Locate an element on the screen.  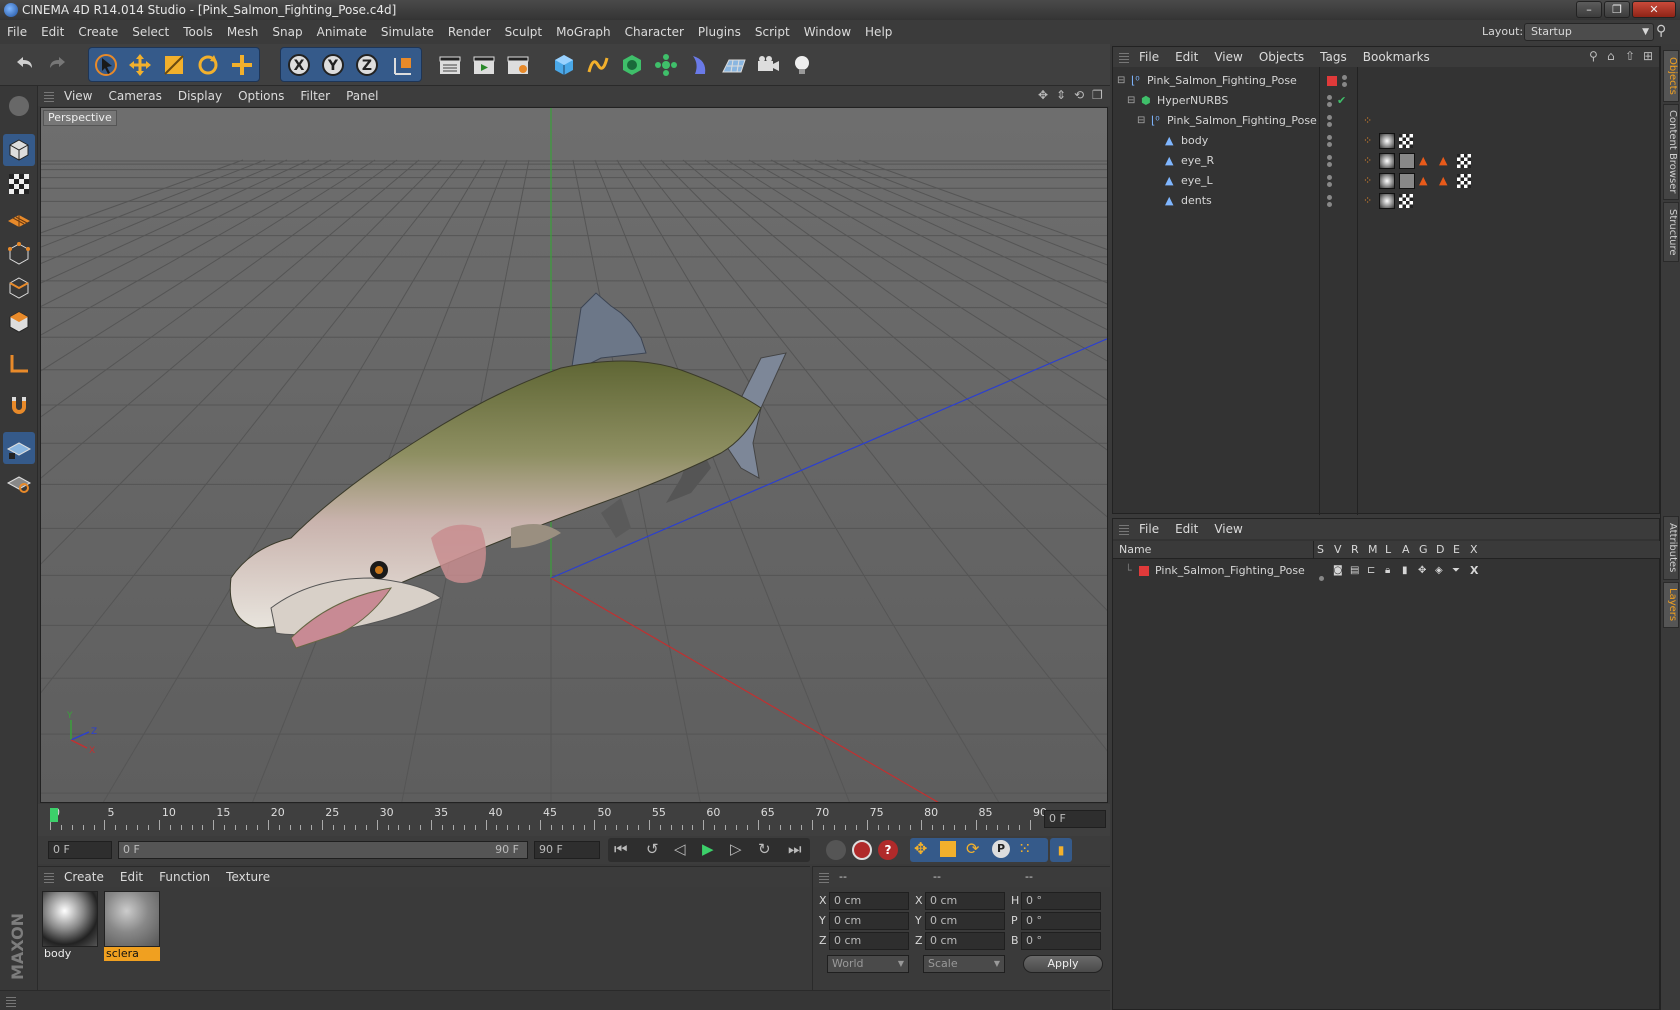
generator-icon: ✥ is located at coordinates (1422, 571).